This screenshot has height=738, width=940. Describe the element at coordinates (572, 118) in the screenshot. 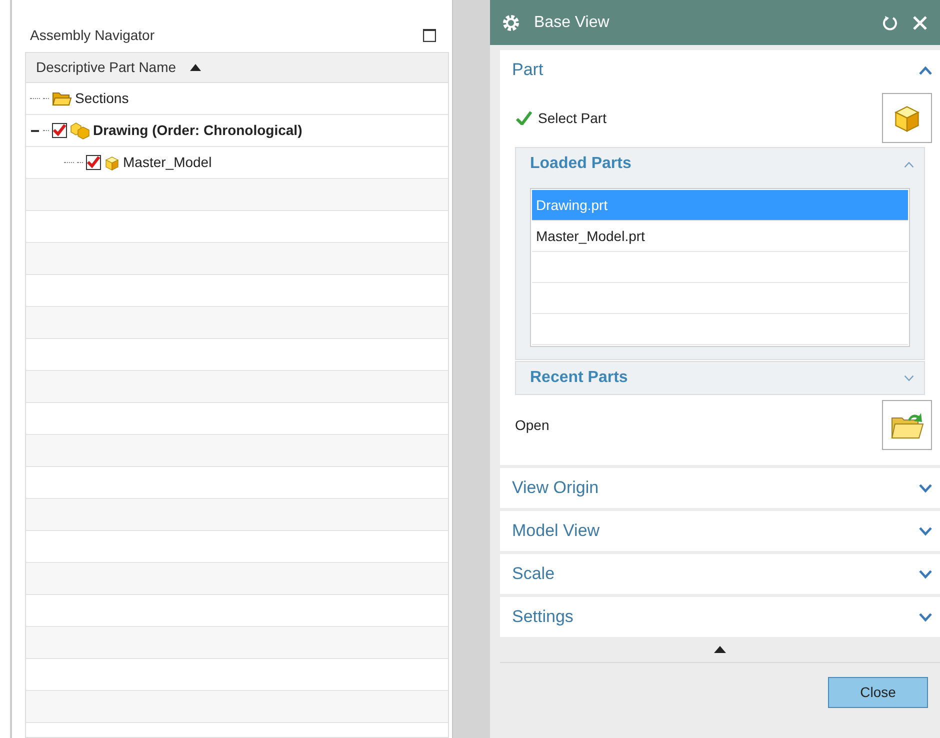

I see `select-label: Select Part` at that location.